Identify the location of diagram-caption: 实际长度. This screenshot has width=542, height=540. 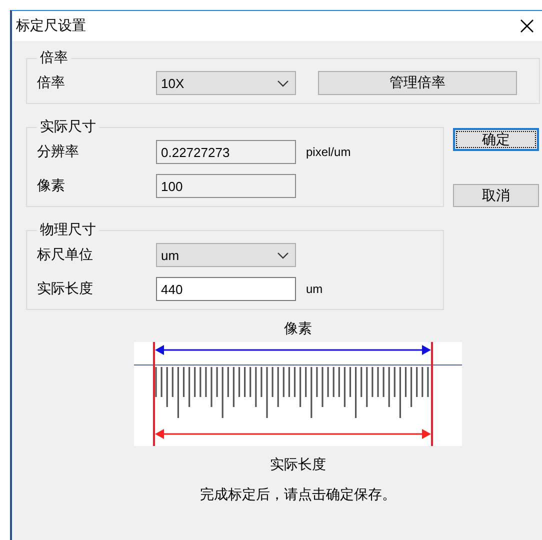
(298, 465).